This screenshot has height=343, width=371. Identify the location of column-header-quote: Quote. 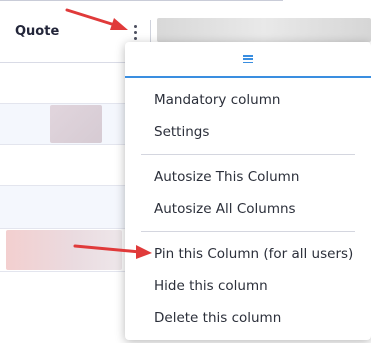
(37, 31).